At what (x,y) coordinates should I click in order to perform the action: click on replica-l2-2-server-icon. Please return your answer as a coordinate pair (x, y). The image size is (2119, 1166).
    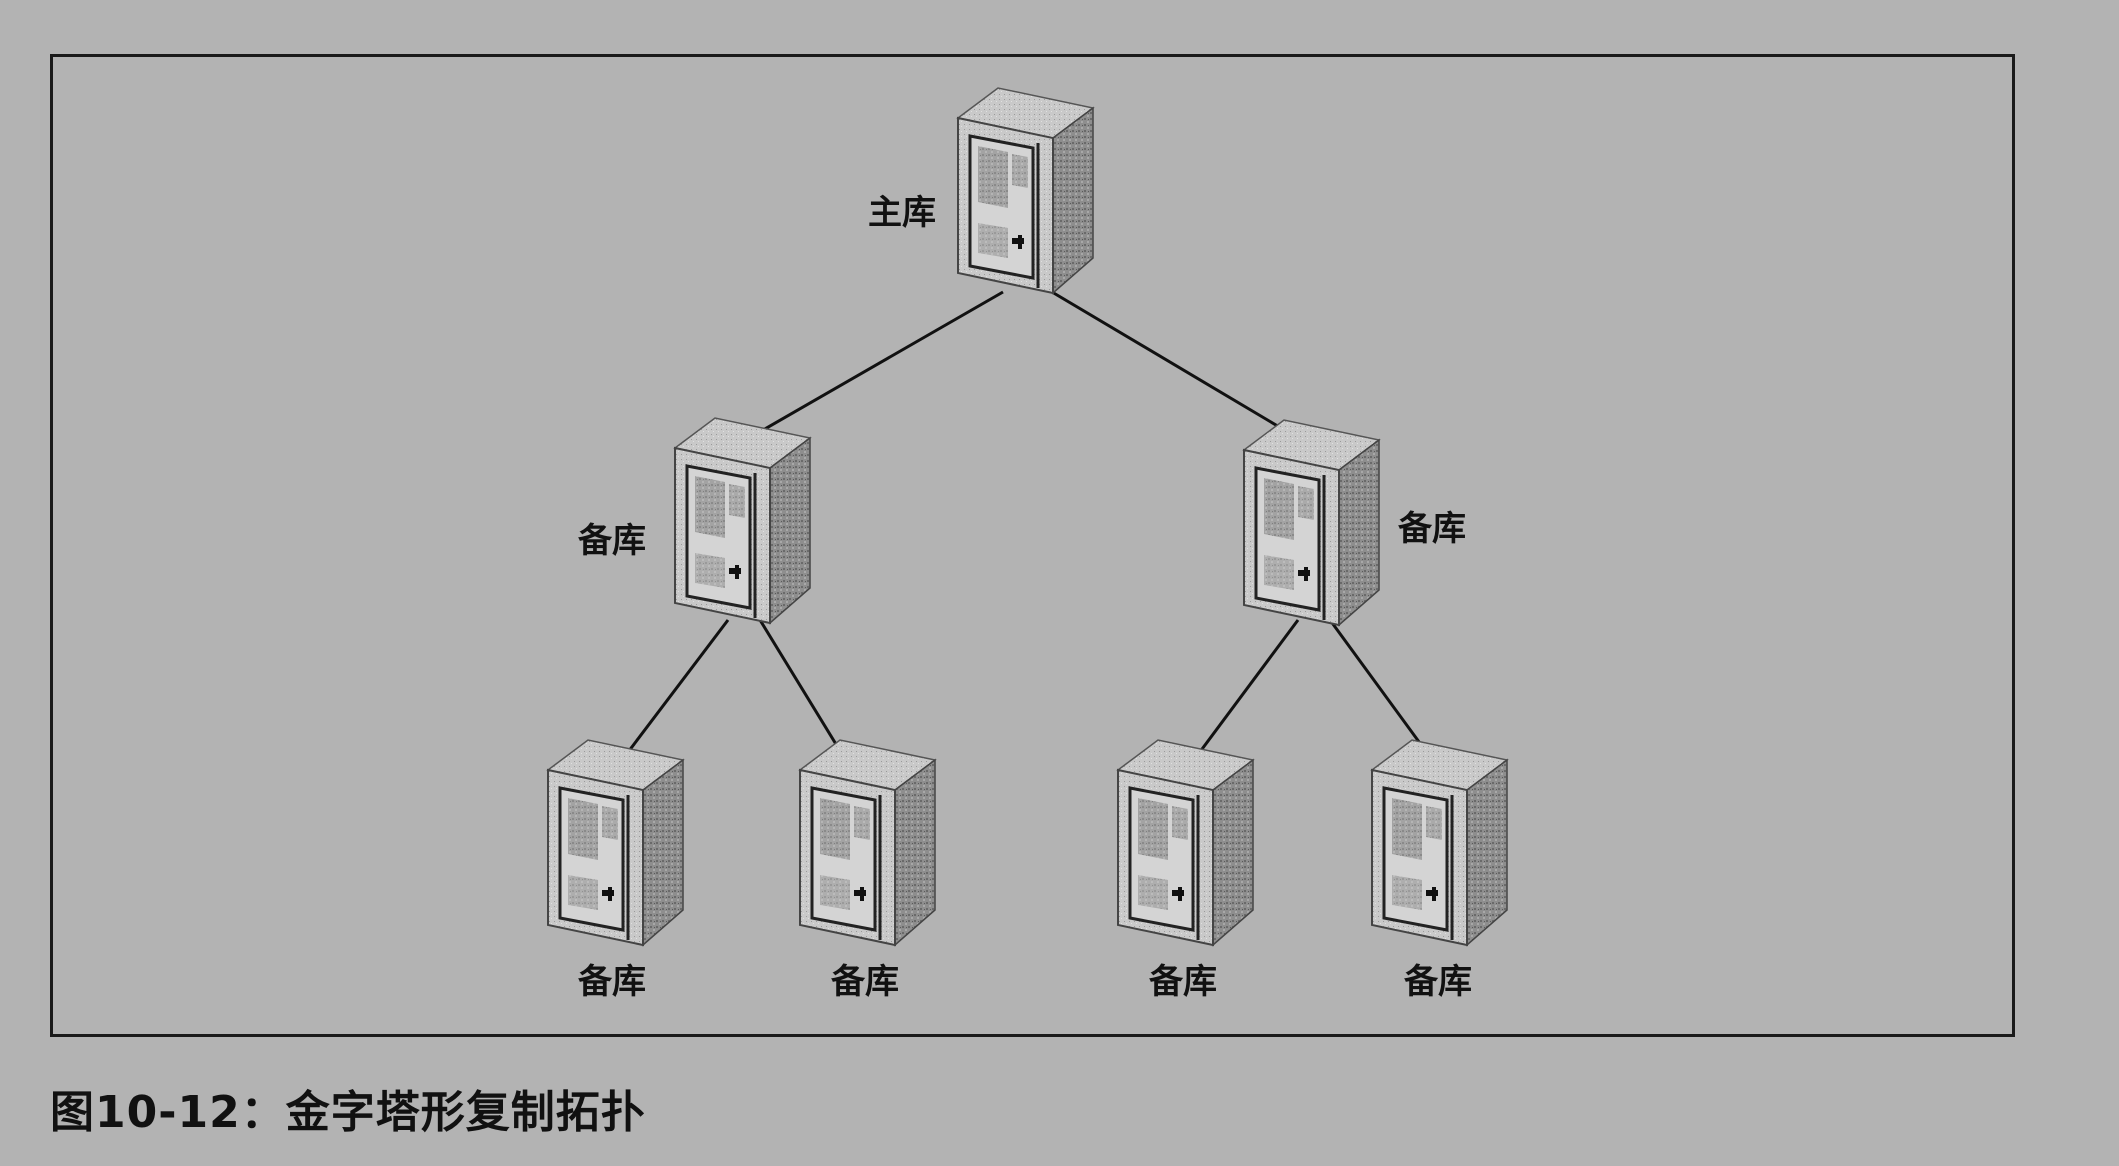
    Looking at the image, I should click on (867, 842).